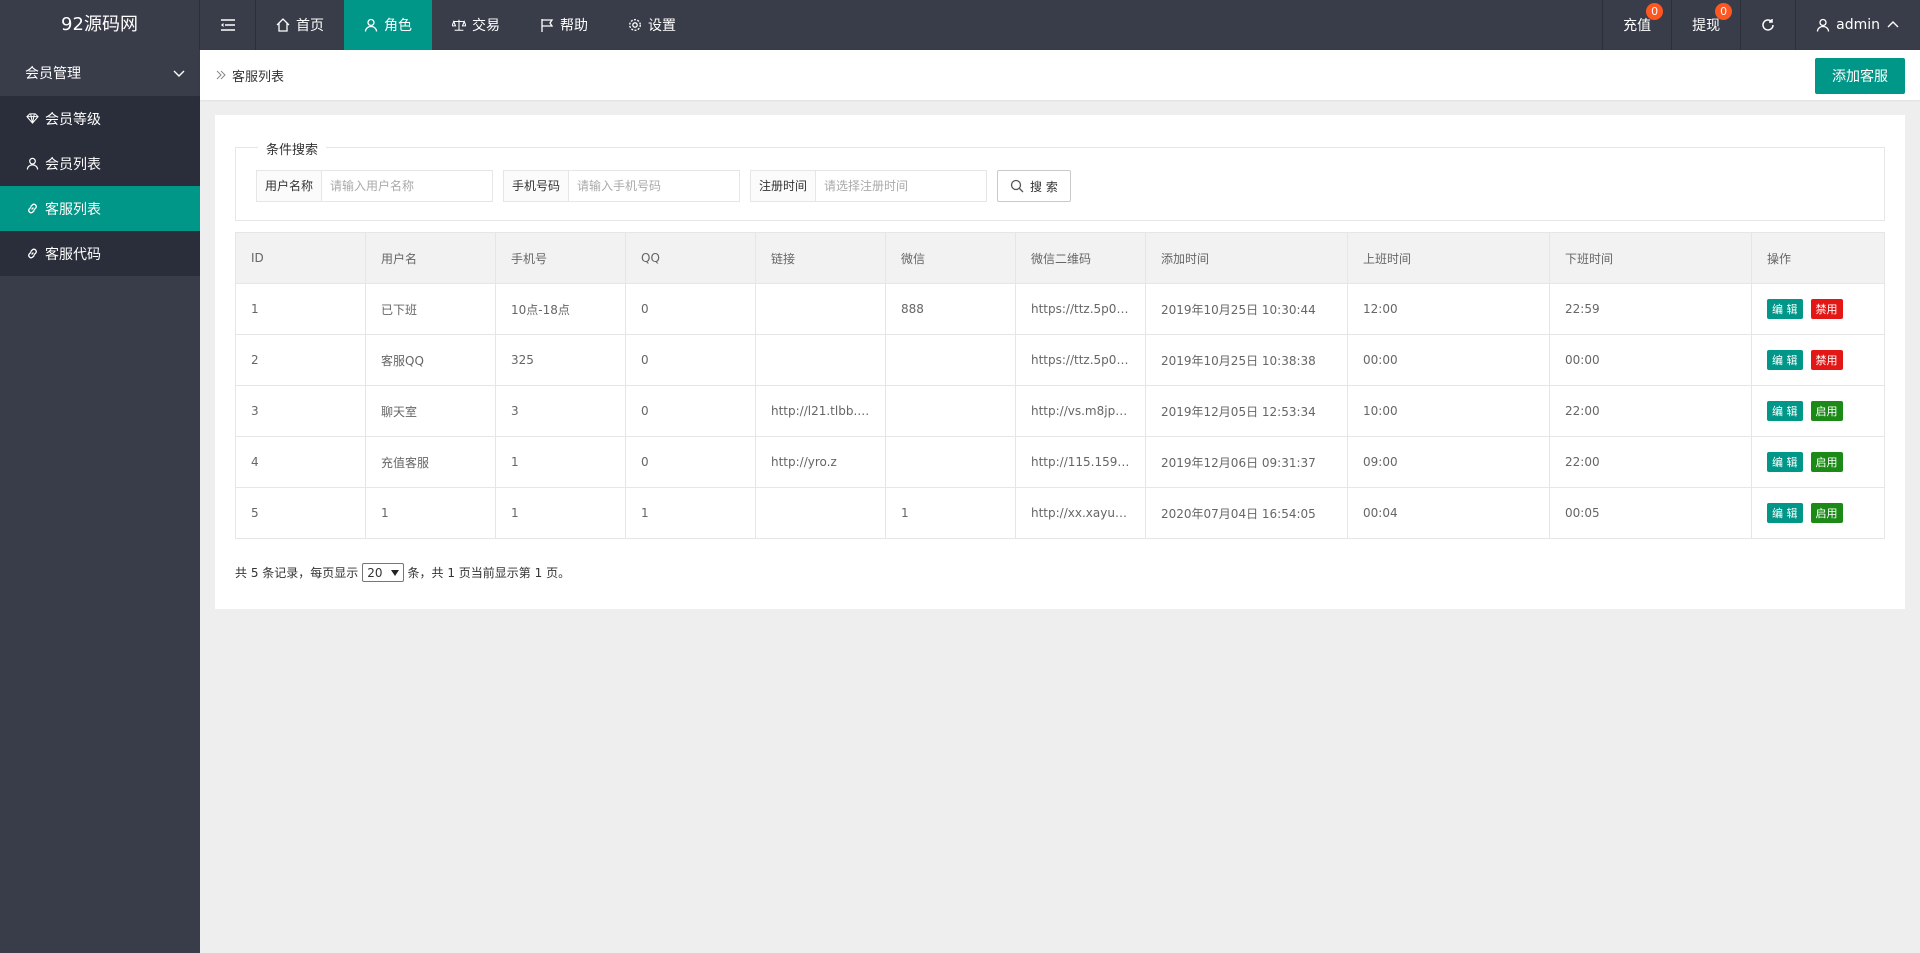  Describe the element at coordinates (300, 25) in the screenshot. I see `nav-home: 首页` at that location.